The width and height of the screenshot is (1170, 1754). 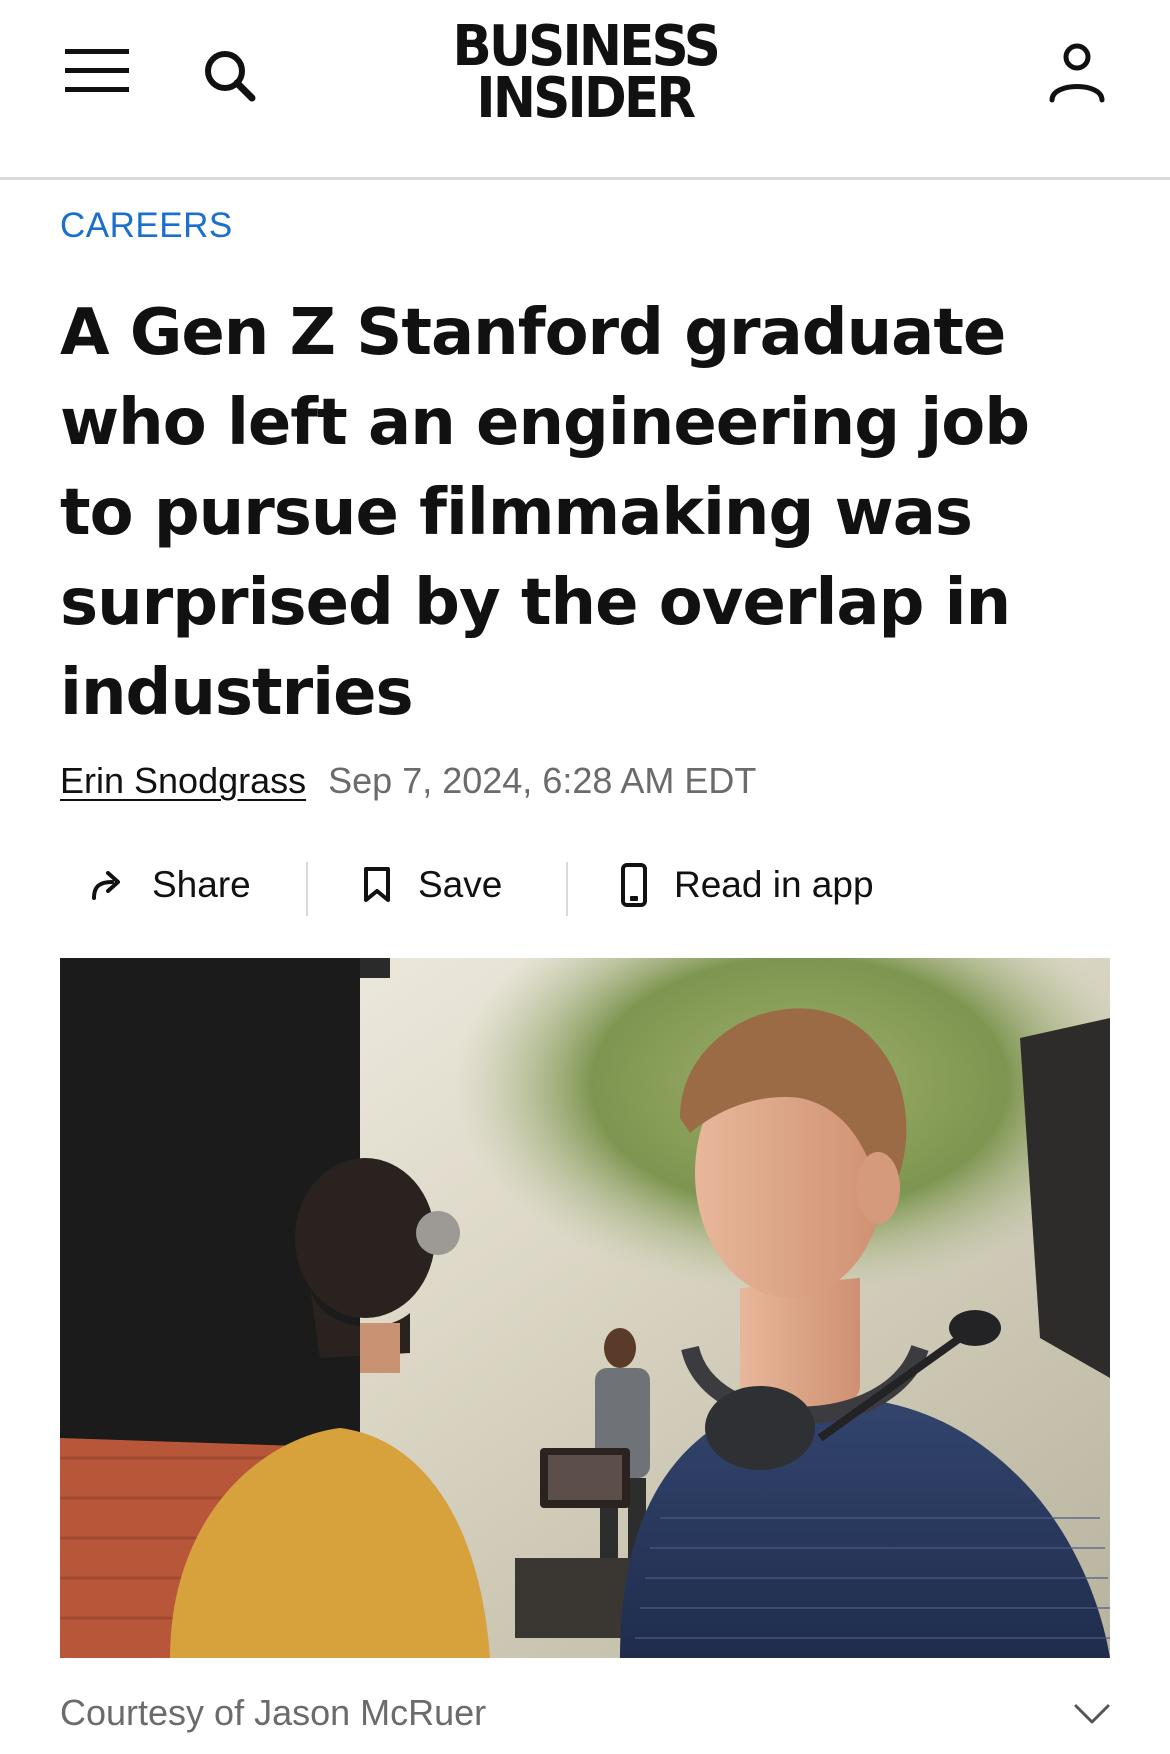 I want to click on business-insider-logo: BUSINESS INSIDER, so click(x=585, y=73).